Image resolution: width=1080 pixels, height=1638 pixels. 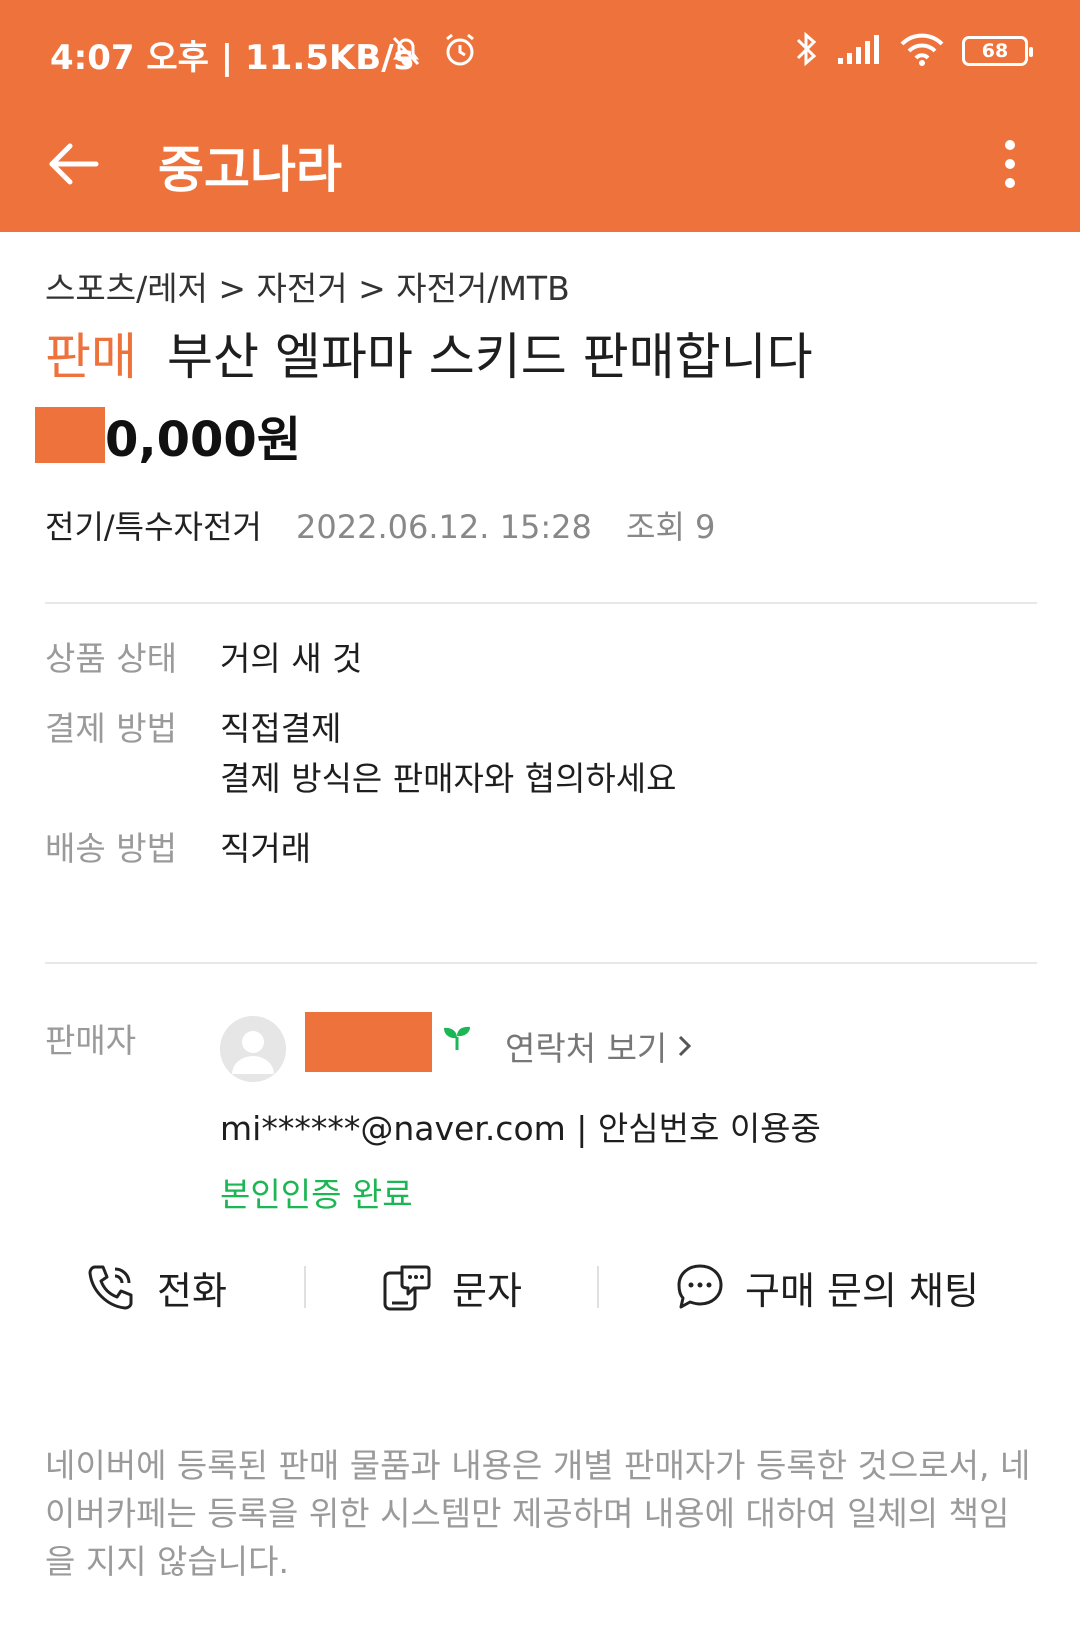 What do you see at coordinates (316, 1194) in the screenshot?
I see `verification-status: 본인인증 완료` at bounding box center [316, 1194].